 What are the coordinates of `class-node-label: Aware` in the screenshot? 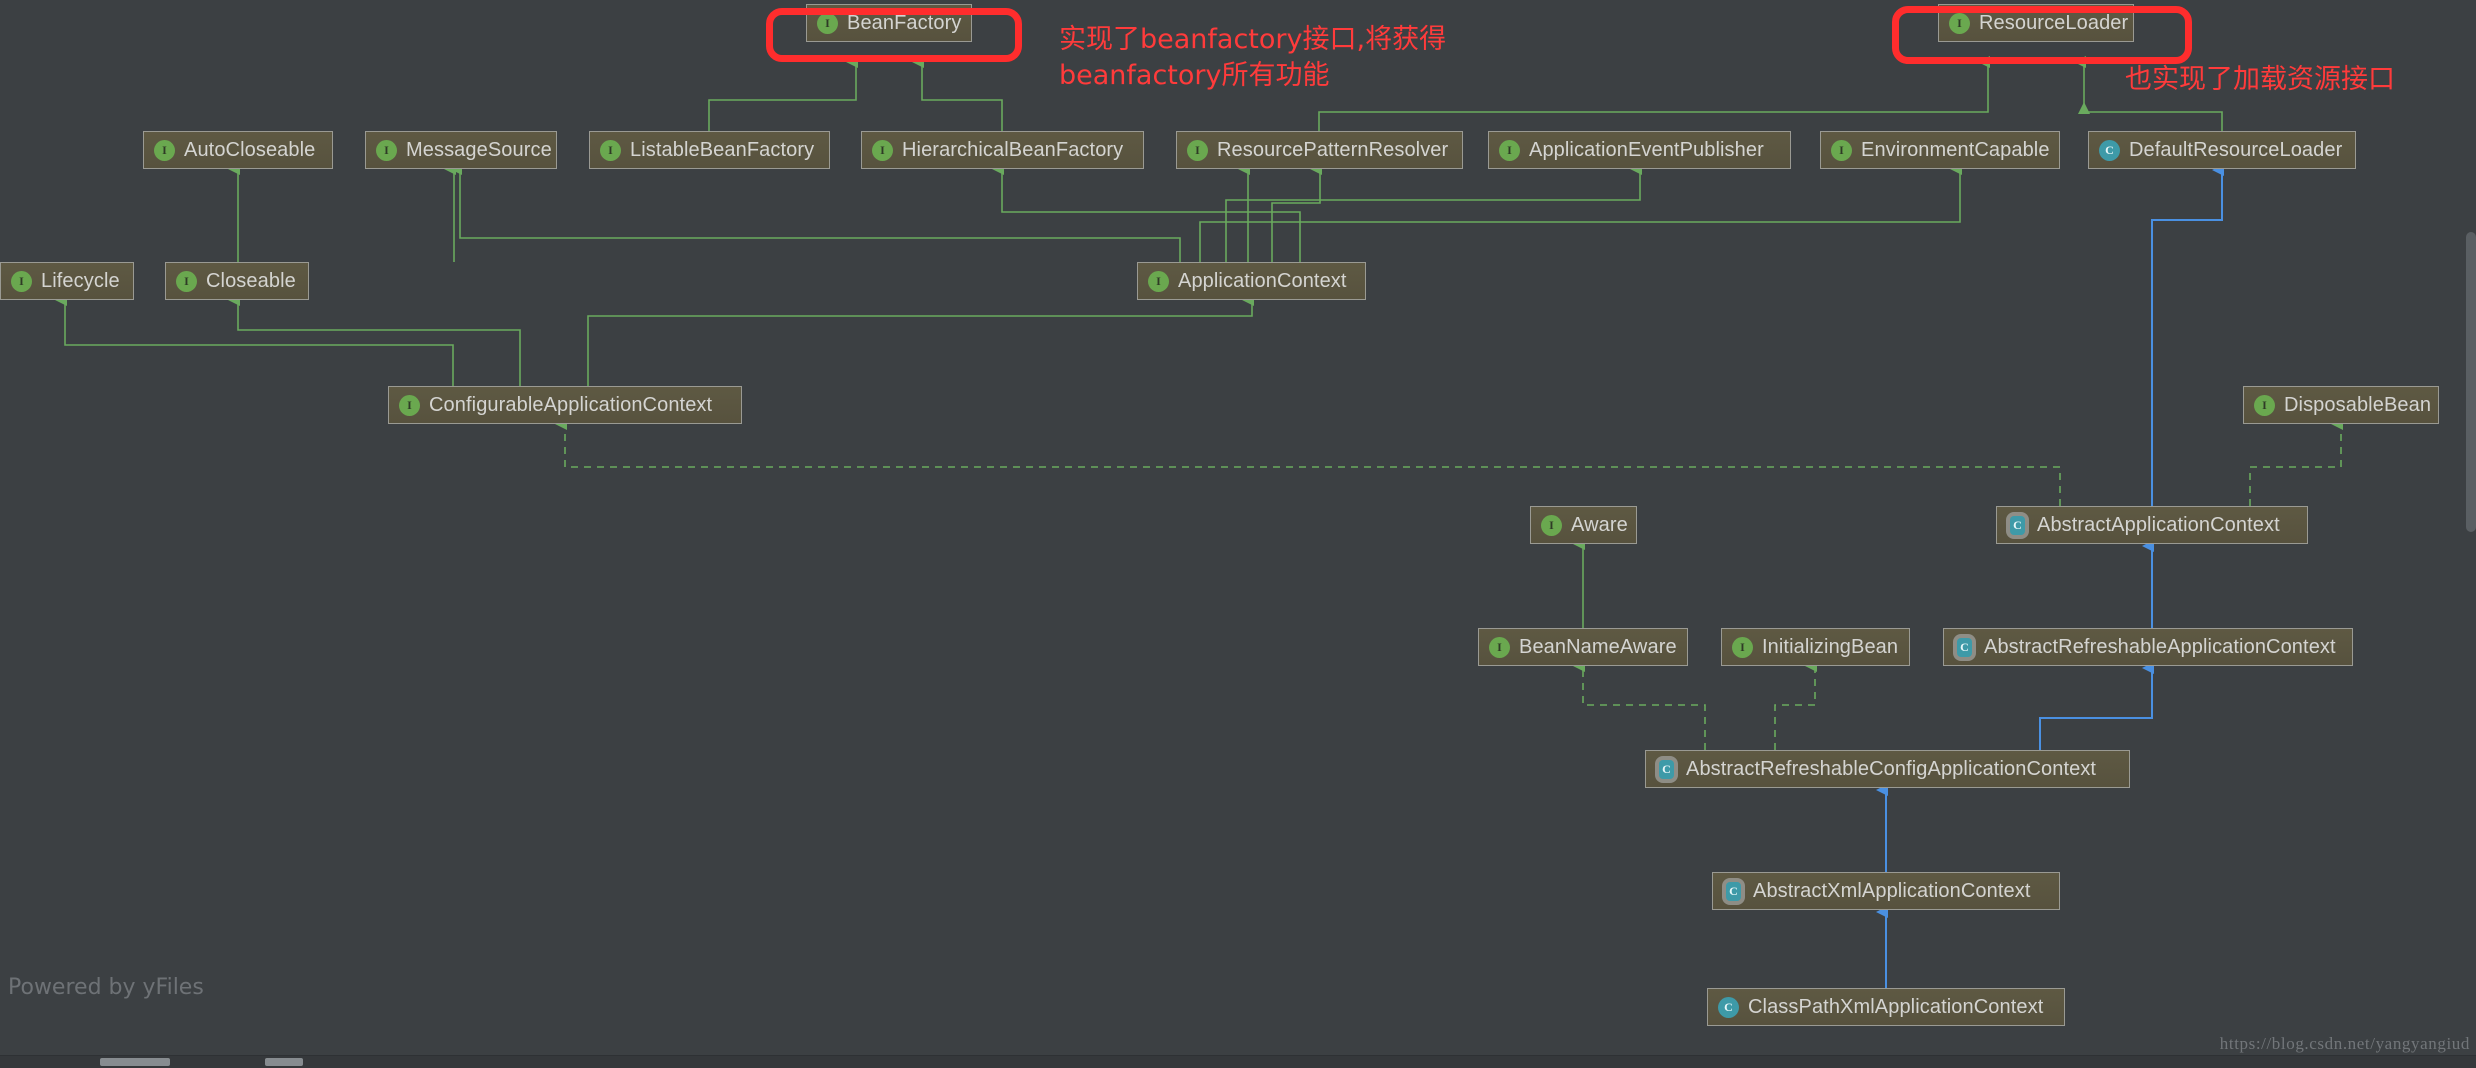 It's located at (1599, 524).